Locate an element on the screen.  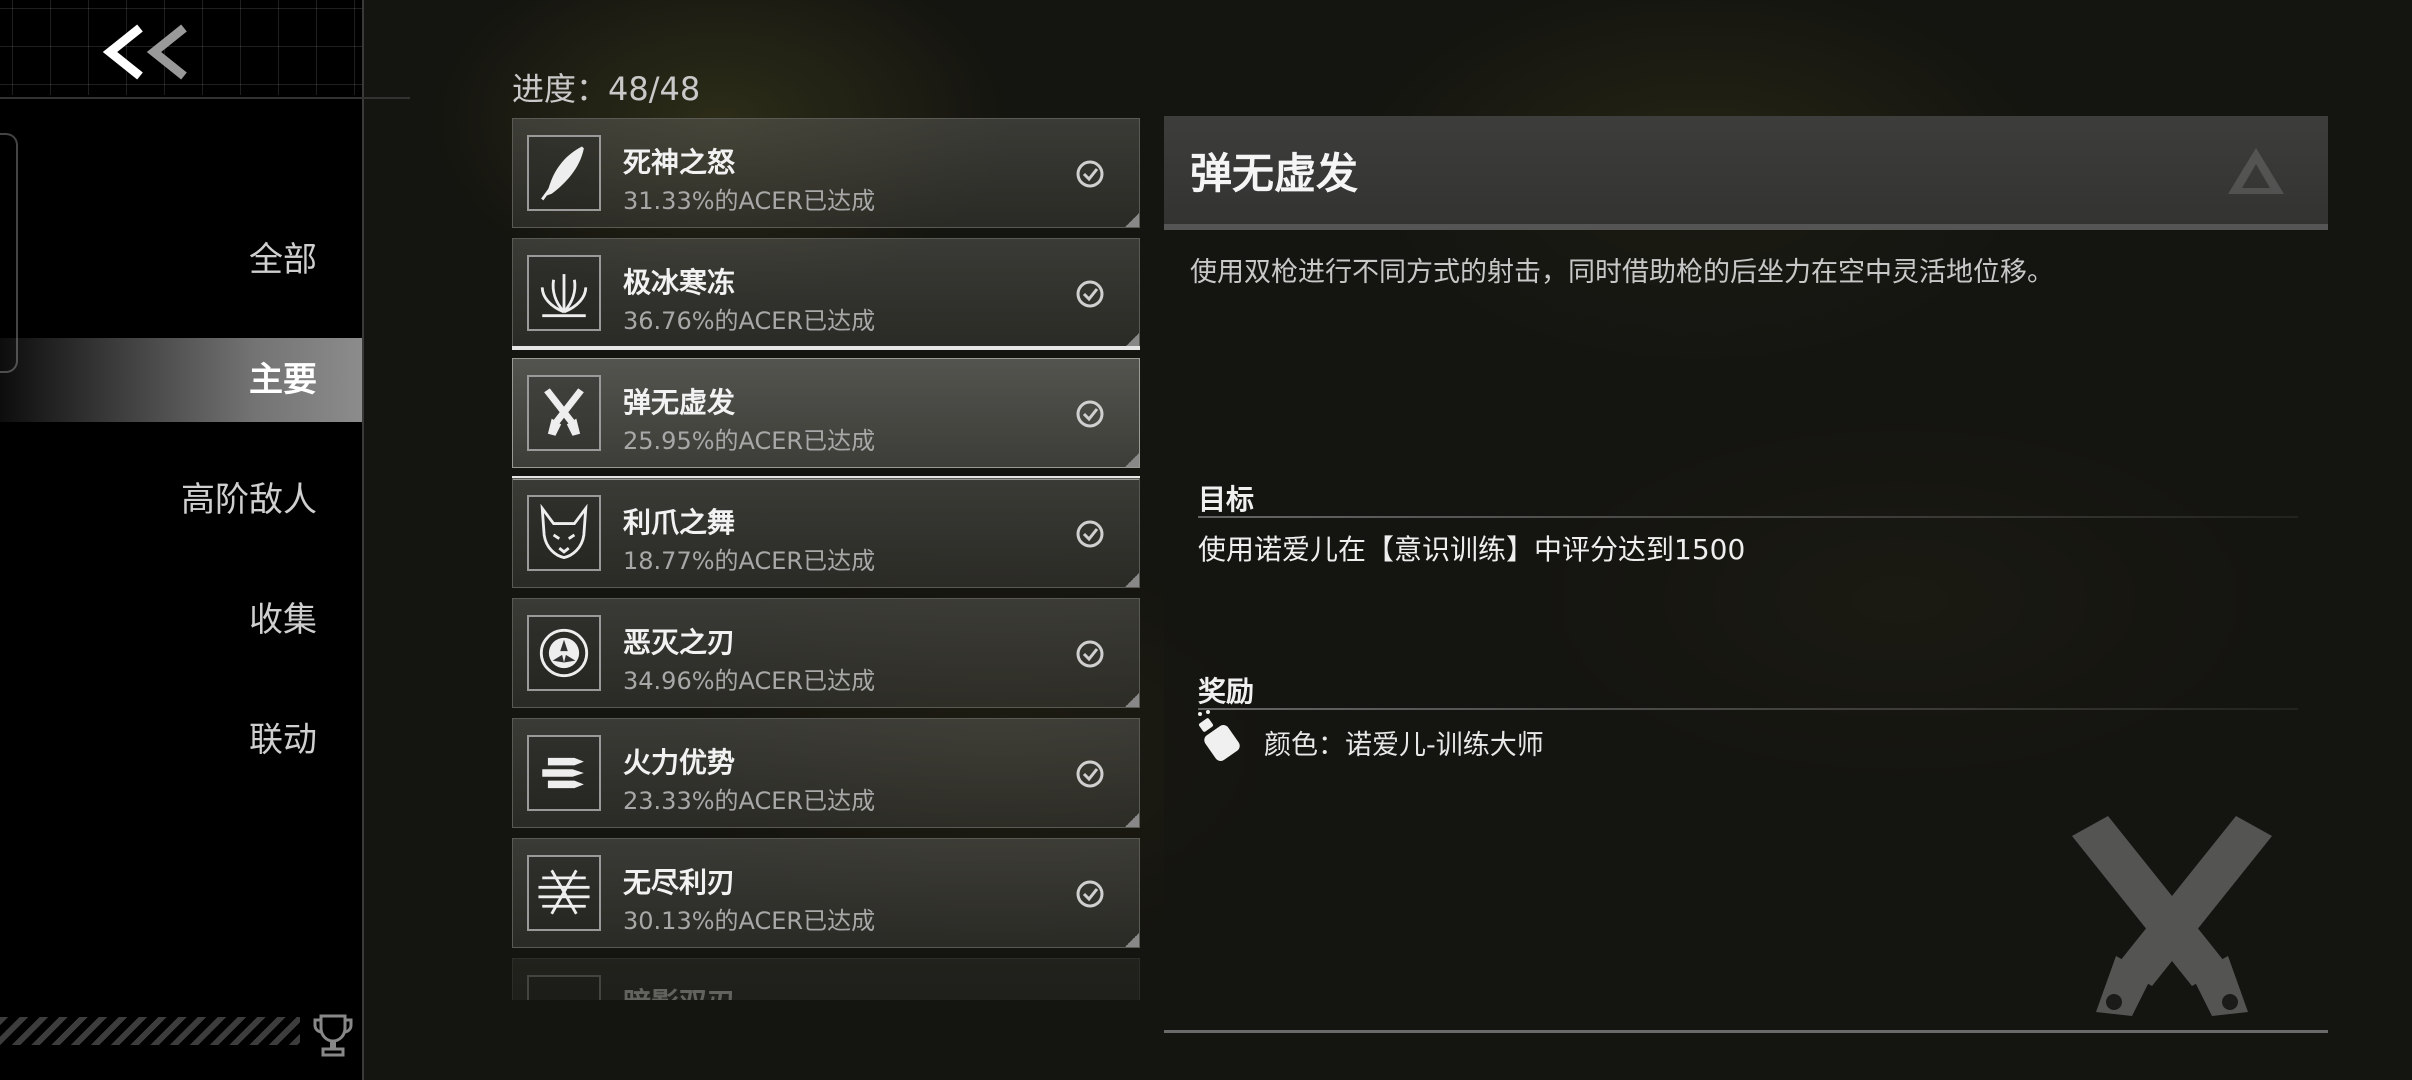
nav-item-elite-enemies: 高阶敌人 is located at coordinates (181, 500).